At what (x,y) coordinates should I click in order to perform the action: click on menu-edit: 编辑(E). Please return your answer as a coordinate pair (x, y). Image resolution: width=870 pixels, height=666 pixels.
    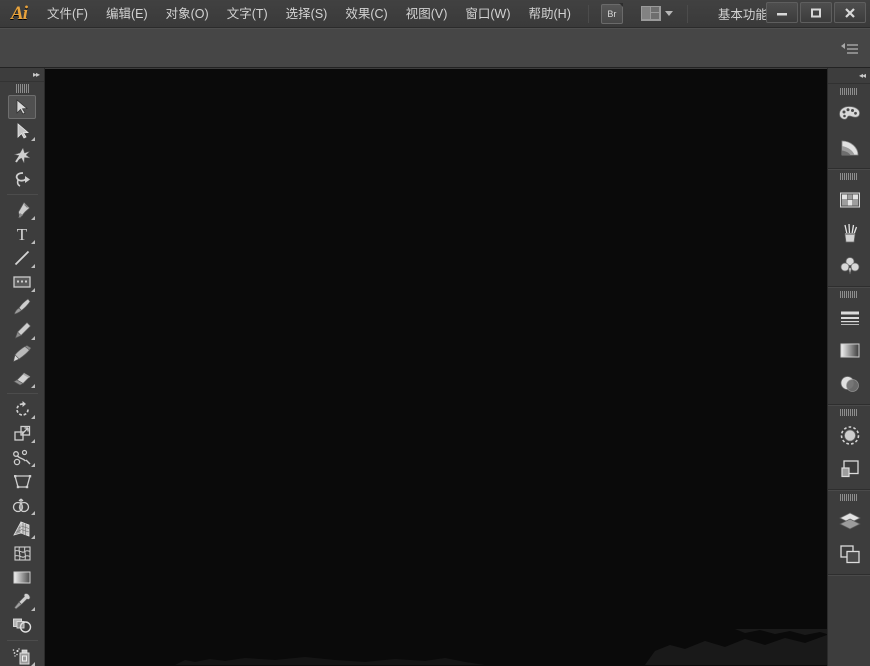
    Looking at the image, I should click on (127, 14).